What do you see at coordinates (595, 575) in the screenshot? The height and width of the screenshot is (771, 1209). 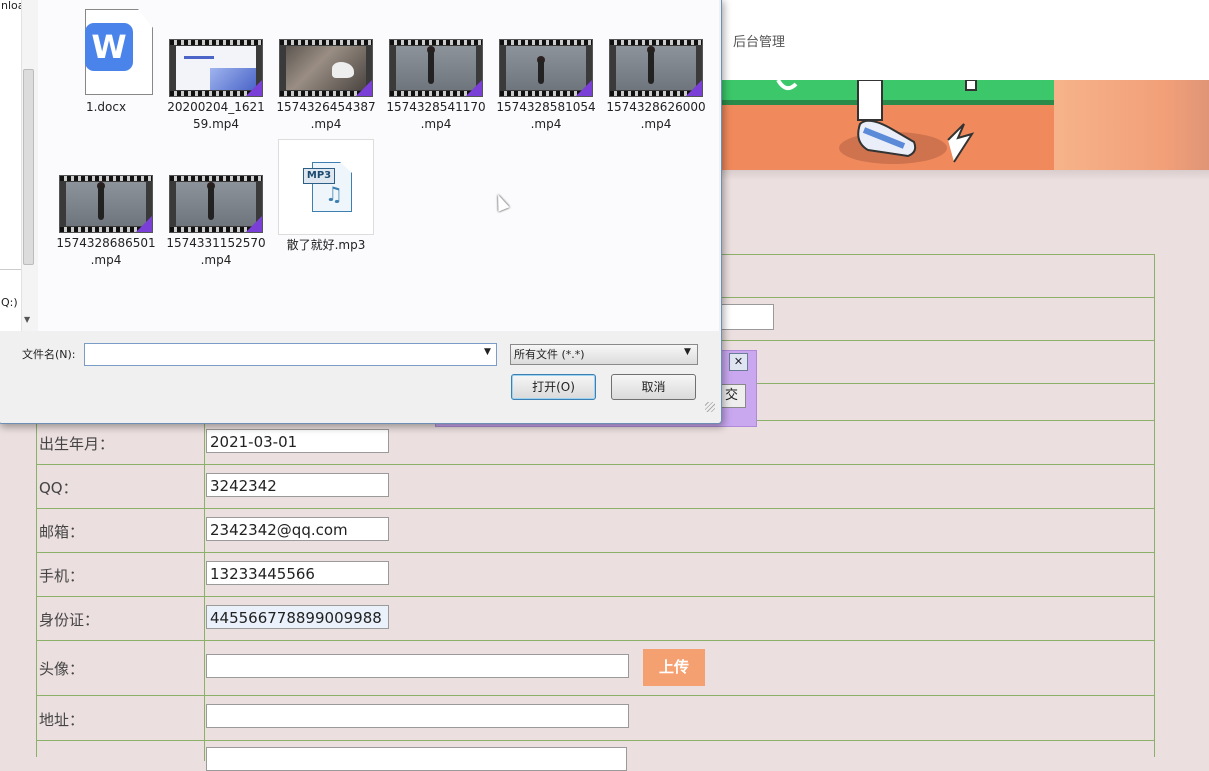 I see `table-row: 手机： 13233445566` at bounding box center [595, 575].